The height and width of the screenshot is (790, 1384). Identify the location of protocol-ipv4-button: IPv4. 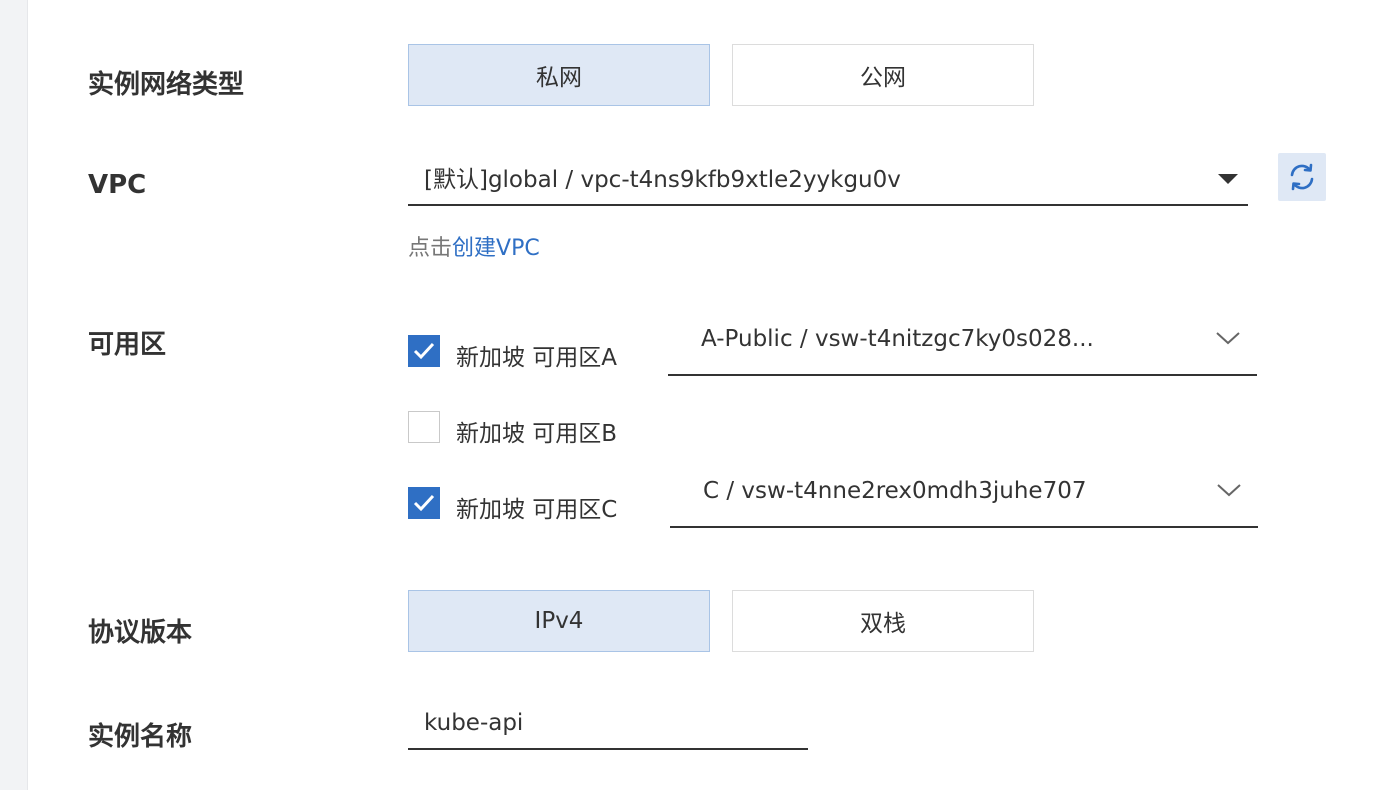
(559, 621).